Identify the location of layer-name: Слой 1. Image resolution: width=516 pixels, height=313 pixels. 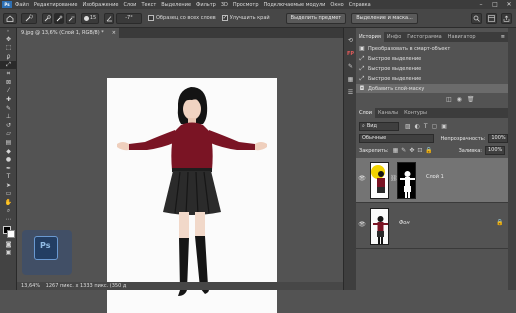
(435, 177).